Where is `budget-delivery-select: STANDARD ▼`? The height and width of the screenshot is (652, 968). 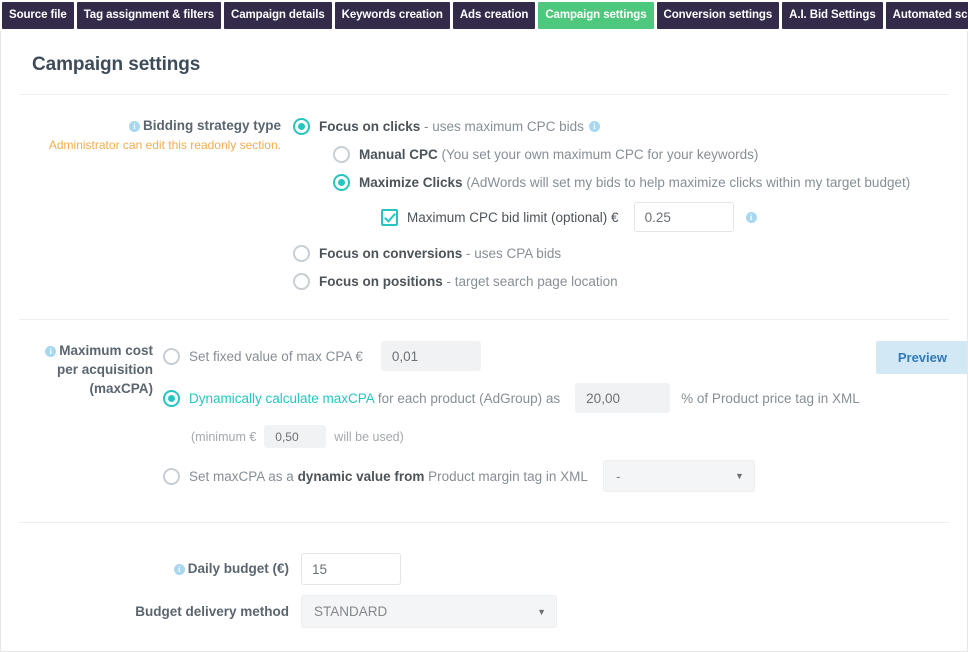 budget-delivery-select: STANDARD ▼ is located at coordinates (429, 611).